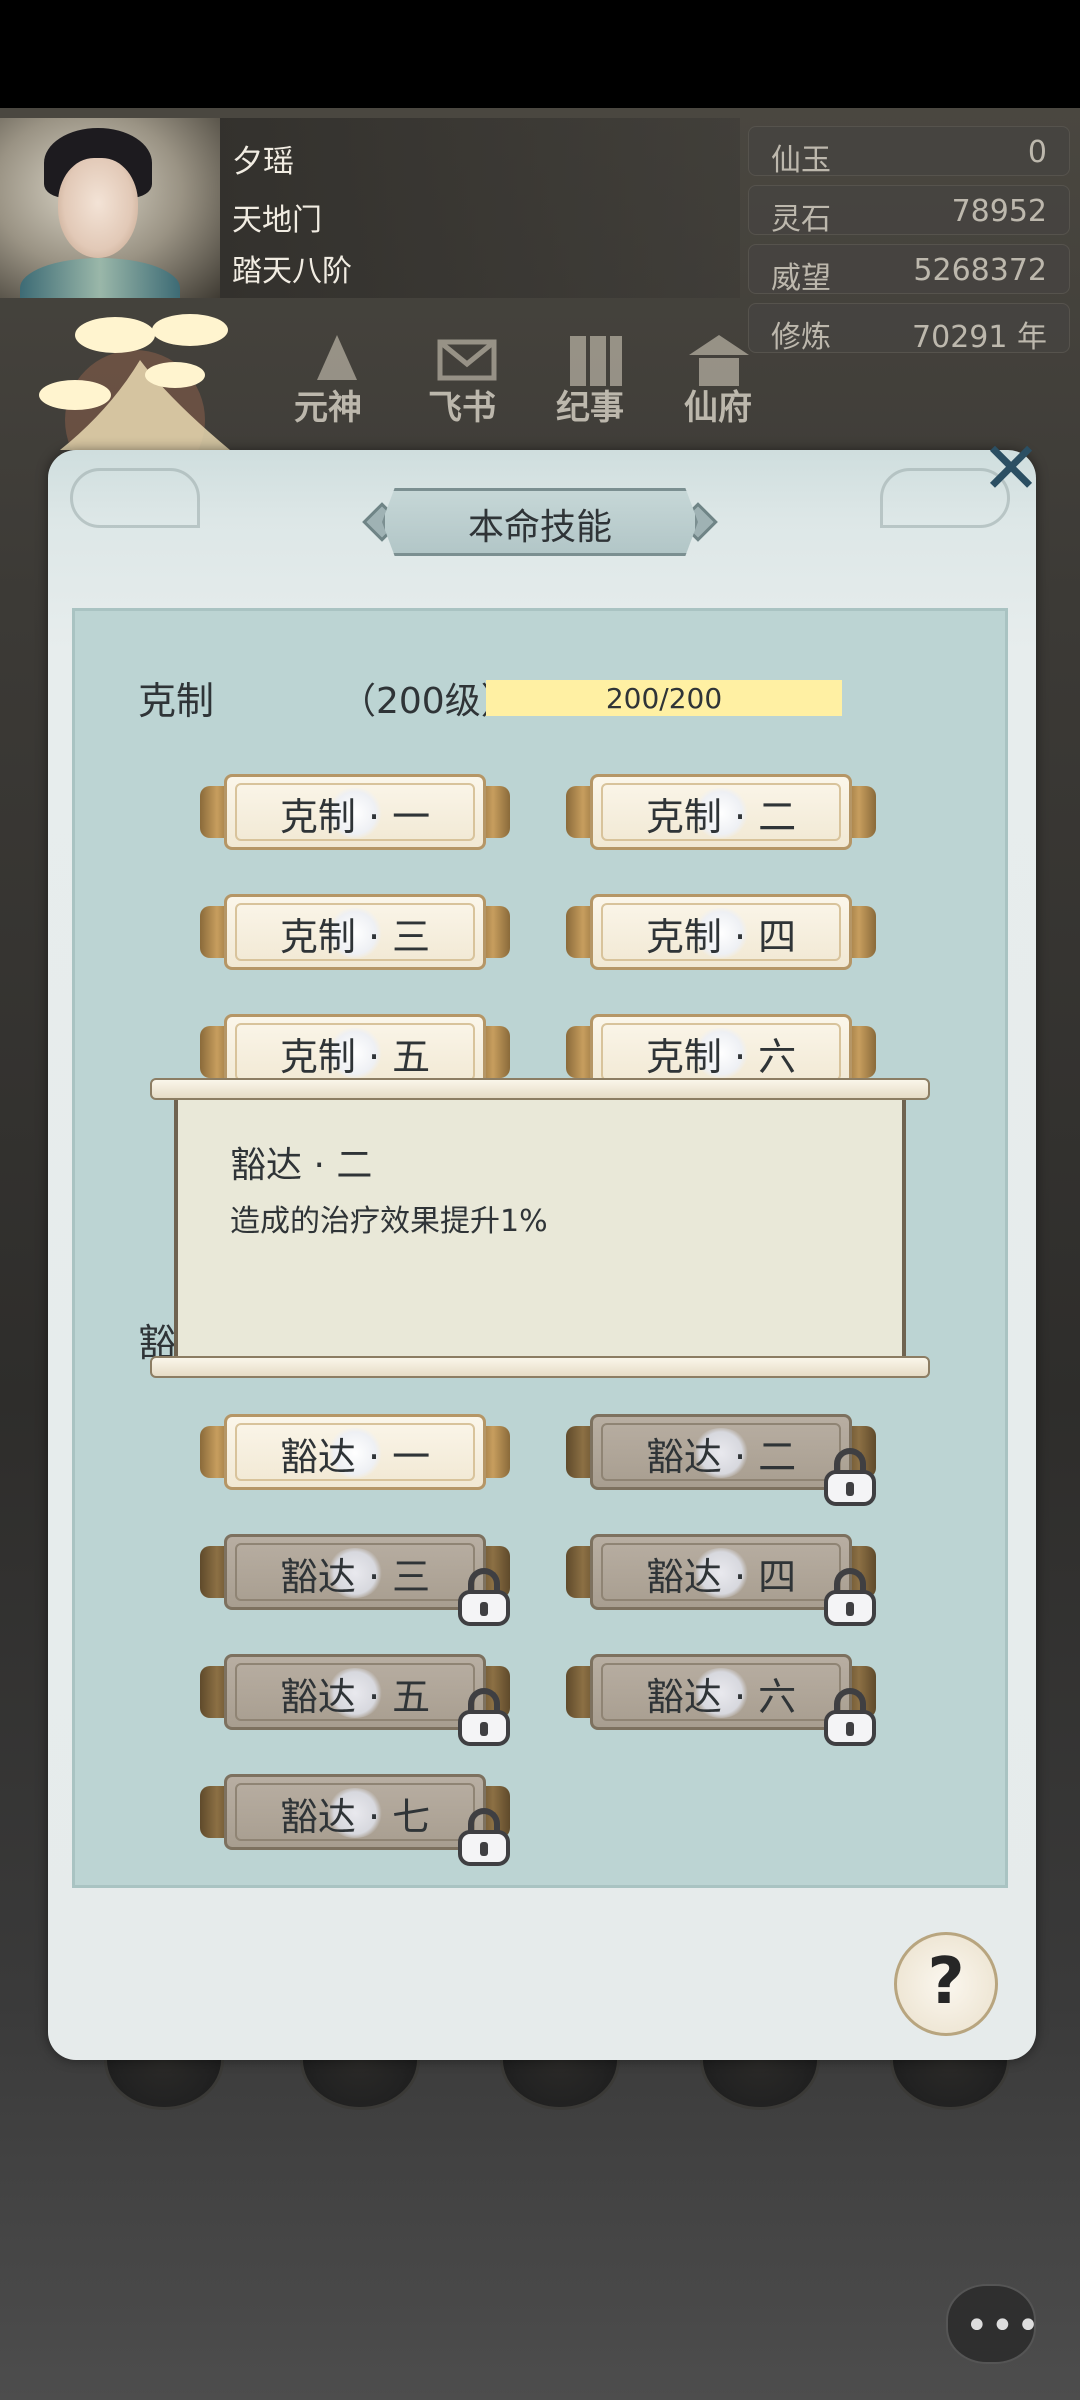 The width and height of the screenshot is (1080, 2400). Describe the element at coordinates (1037, 152) in the screenshot. I see `stat-value: 0` at that location.